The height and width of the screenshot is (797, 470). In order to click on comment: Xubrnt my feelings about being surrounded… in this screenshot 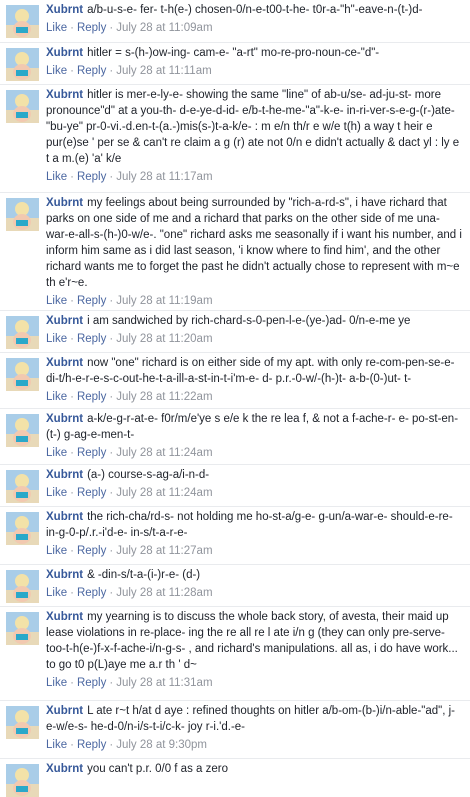, I will do `click(235, 251)`.